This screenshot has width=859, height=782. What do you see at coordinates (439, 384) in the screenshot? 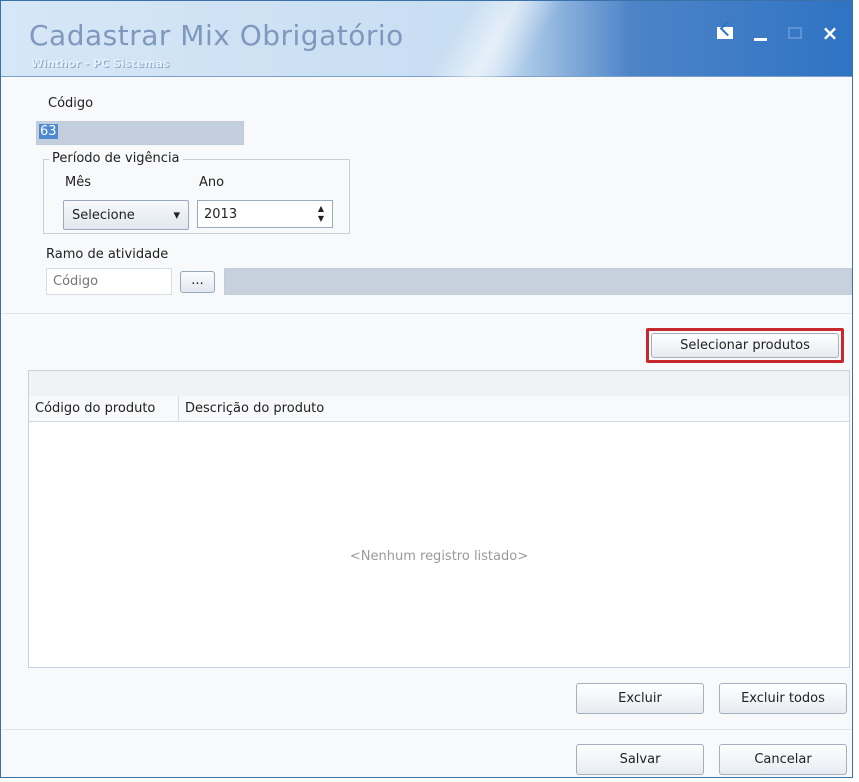
I see `grid-group-panel` at bounding box center [439, 384].